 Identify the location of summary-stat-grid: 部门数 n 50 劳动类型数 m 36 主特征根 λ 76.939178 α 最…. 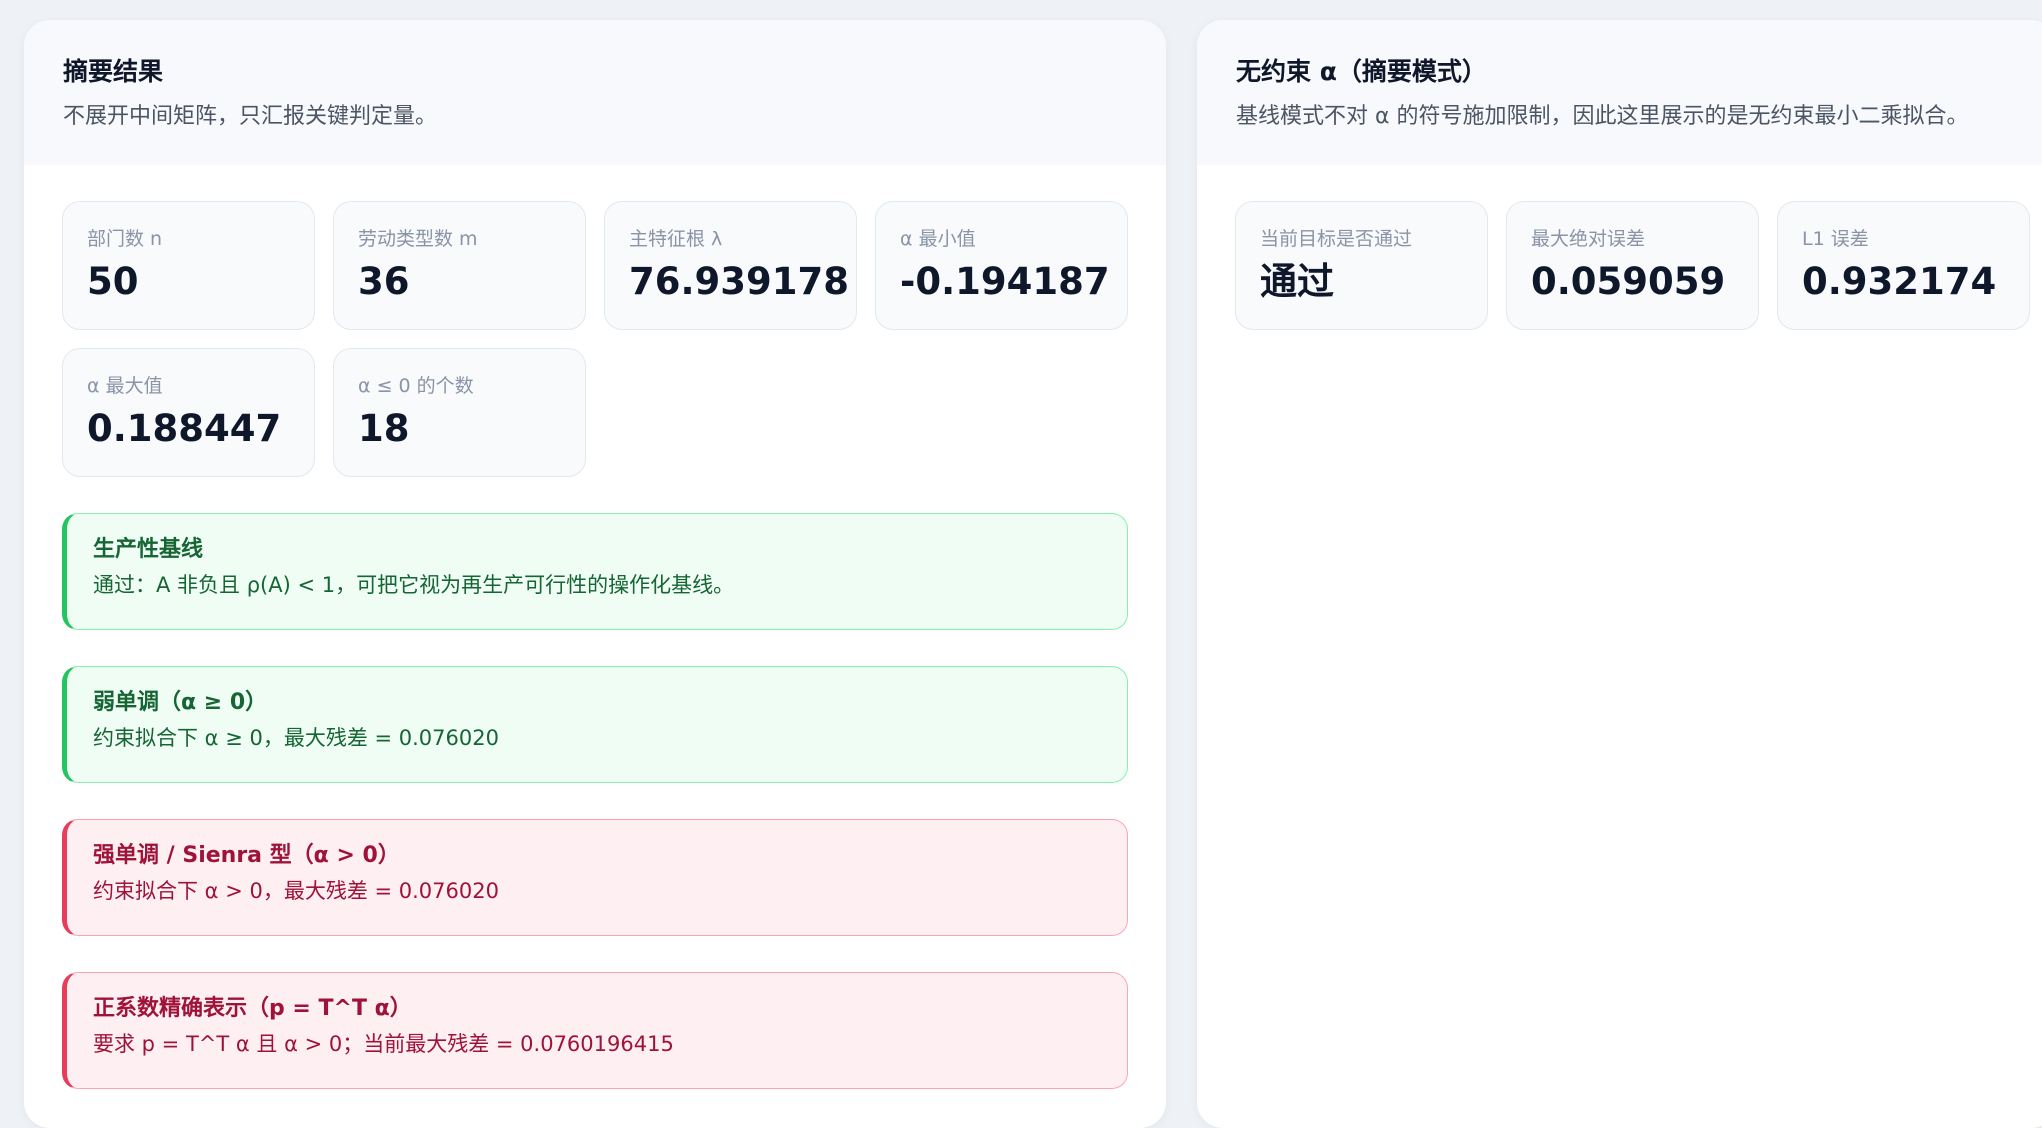
(595, 339).